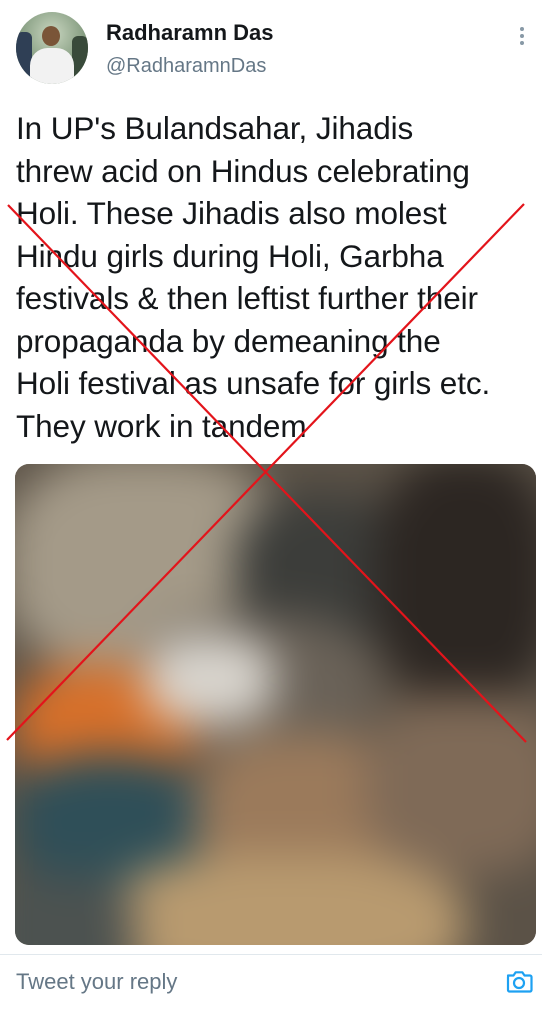 This screenshot has height=1010, width=542. I want to click on avatar, so click(52, 48).